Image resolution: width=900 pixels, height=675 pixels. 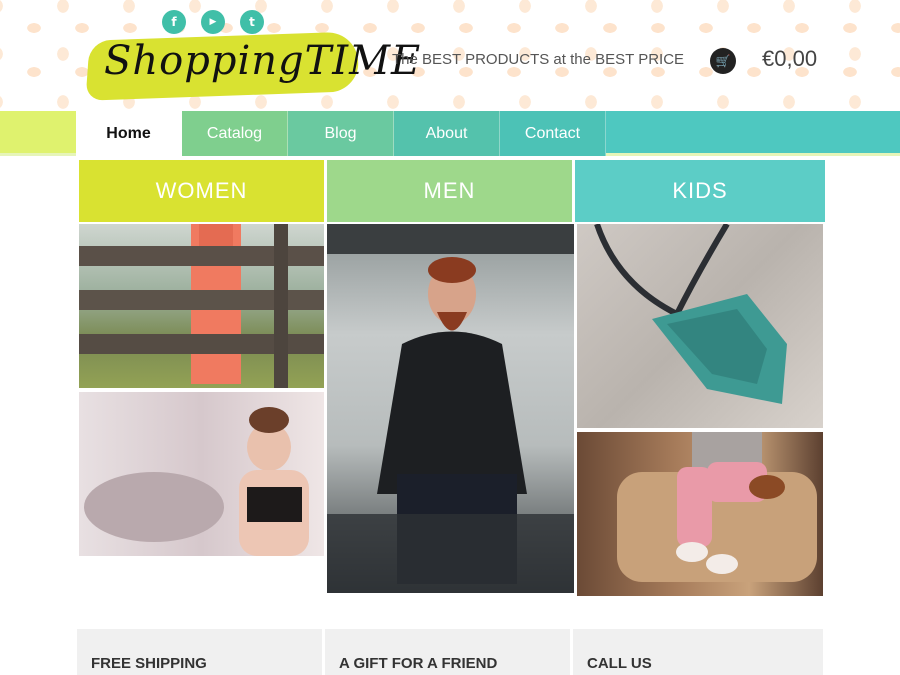 What do you see at coordinates (263, 61) in the screenshot?
I see `logo-text: ShoppingTIME` at bounding box center [263, 61].